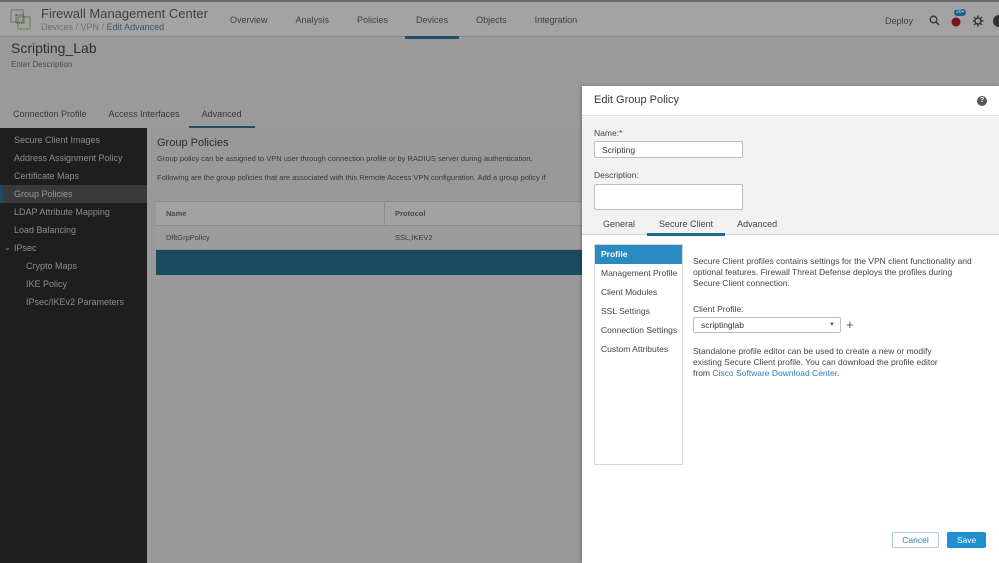  What do you see at coordinates (73, 230) in the screenshot?
I see `sidebar-item-load-balancing: Load Balancing` at bounding box center [73, 230].